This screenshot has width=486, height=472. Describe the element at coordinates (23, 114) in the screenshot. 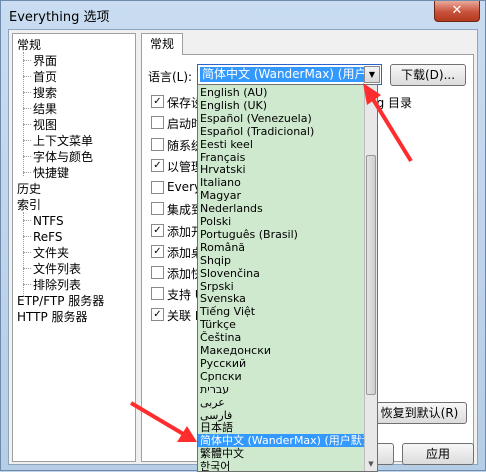

I see `tree-connector` at that location.